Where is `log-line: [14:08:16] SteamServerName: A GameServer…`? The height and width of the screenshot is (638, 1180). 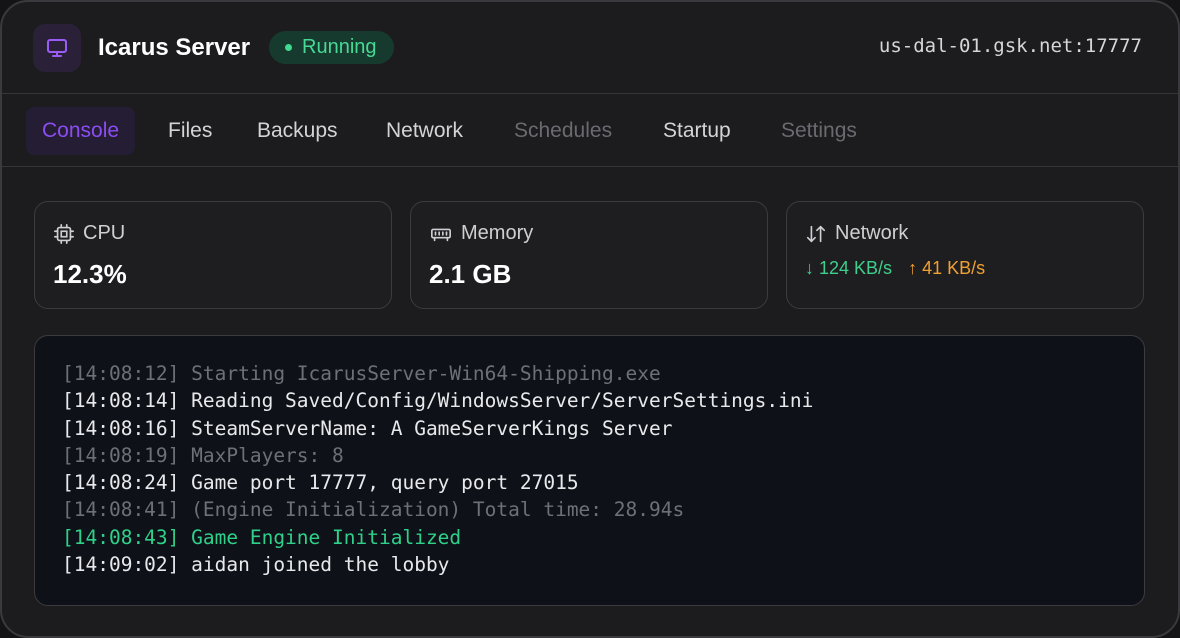 log-line: [14:08:16] SteamServerName: A GameServer… is located at coordinates (367, 428).